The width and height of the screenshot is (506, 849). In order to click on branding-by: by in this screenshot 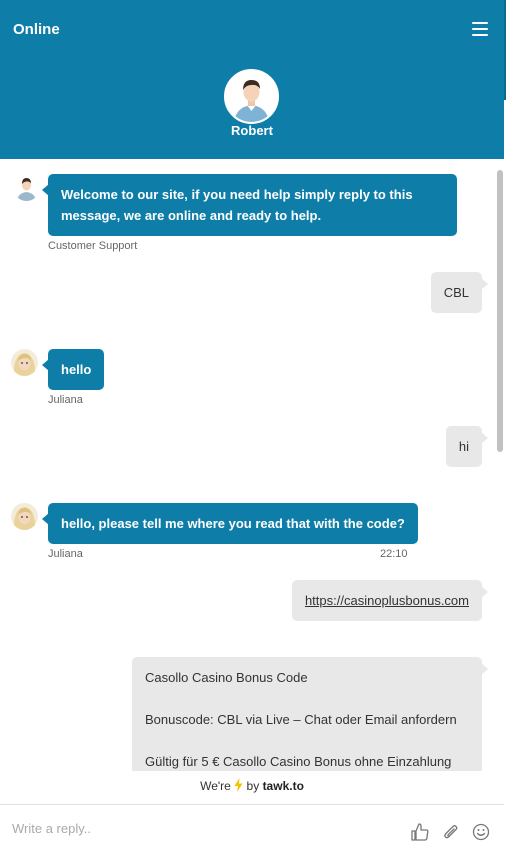, I will do `click(253, 786)`.